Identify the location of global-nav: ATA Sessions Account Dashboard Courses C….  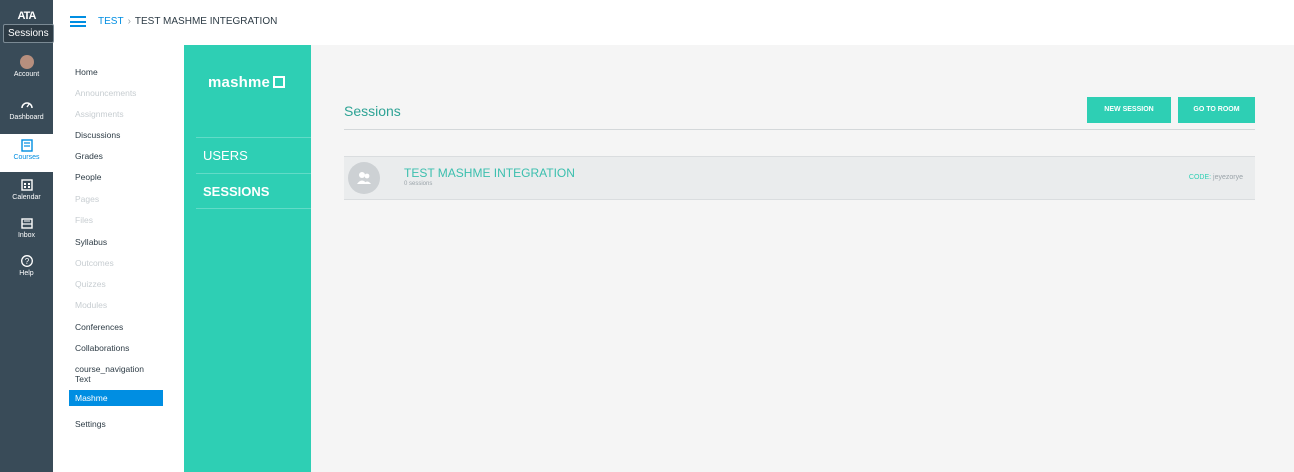
(27, 236).